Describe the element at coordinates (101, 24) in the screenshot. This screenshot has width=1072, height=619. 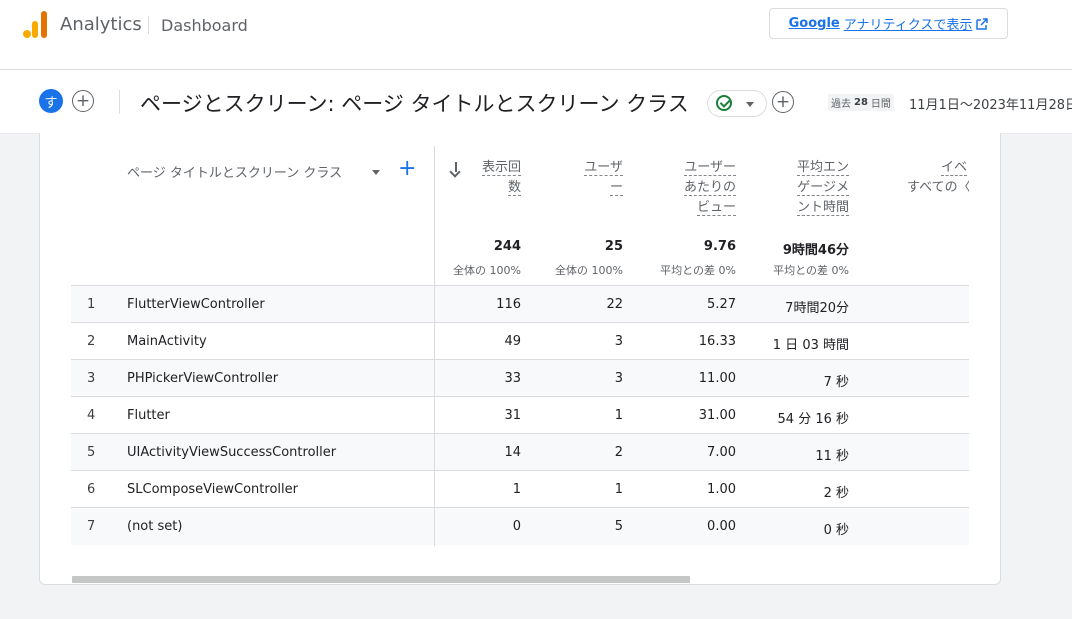
I see `app-name: Analytics` at that location.